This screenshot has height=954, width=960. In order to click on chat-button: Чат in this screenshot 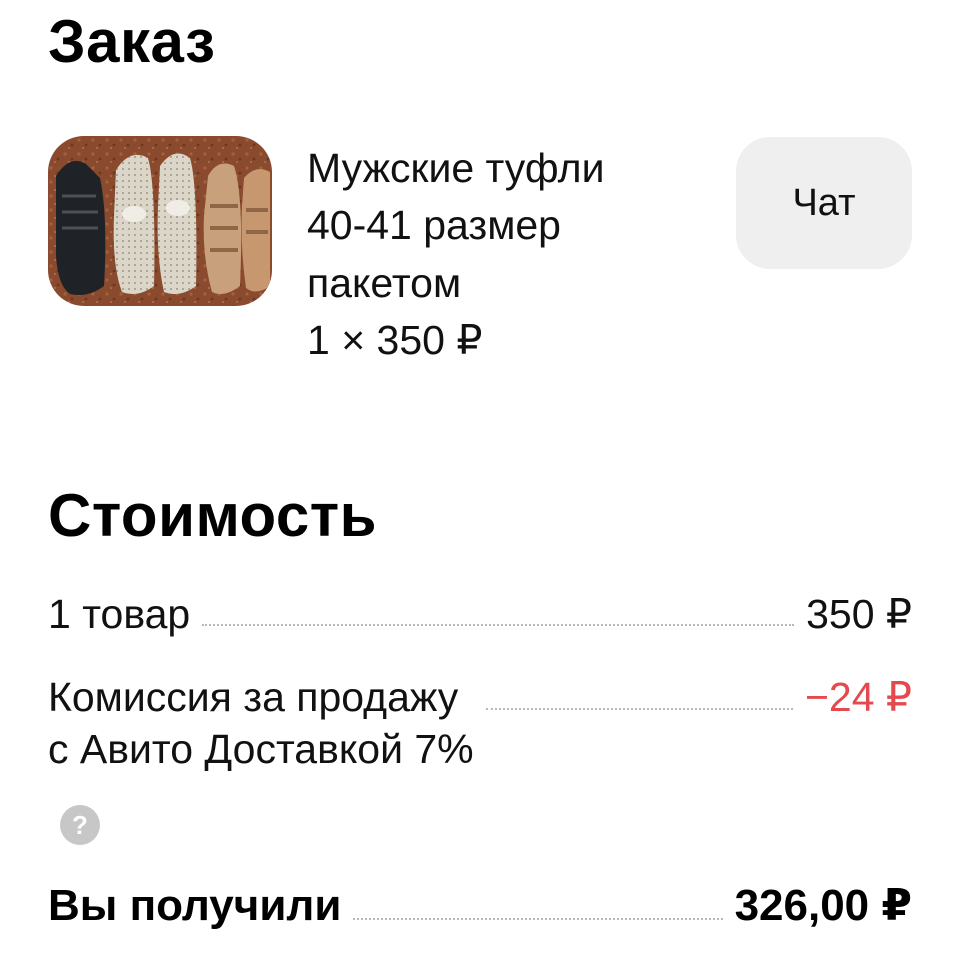, I will do `click(824, 203)`.